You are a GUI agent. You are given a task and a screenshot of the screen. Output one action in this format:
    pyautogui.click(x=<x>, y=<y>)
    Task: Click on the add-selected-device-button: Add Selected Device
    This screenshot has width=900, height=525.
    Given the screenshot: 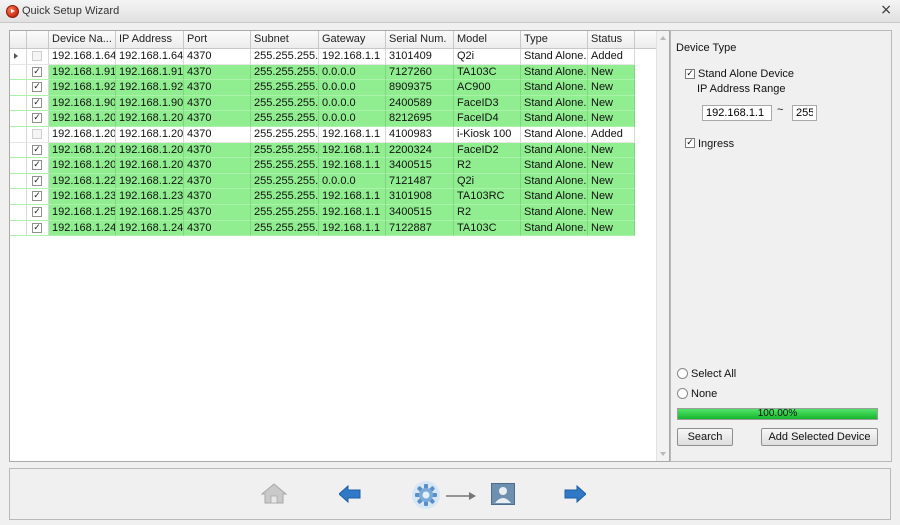 What is the action you would take?
    pyautogui.click(x=819, y=437)
    